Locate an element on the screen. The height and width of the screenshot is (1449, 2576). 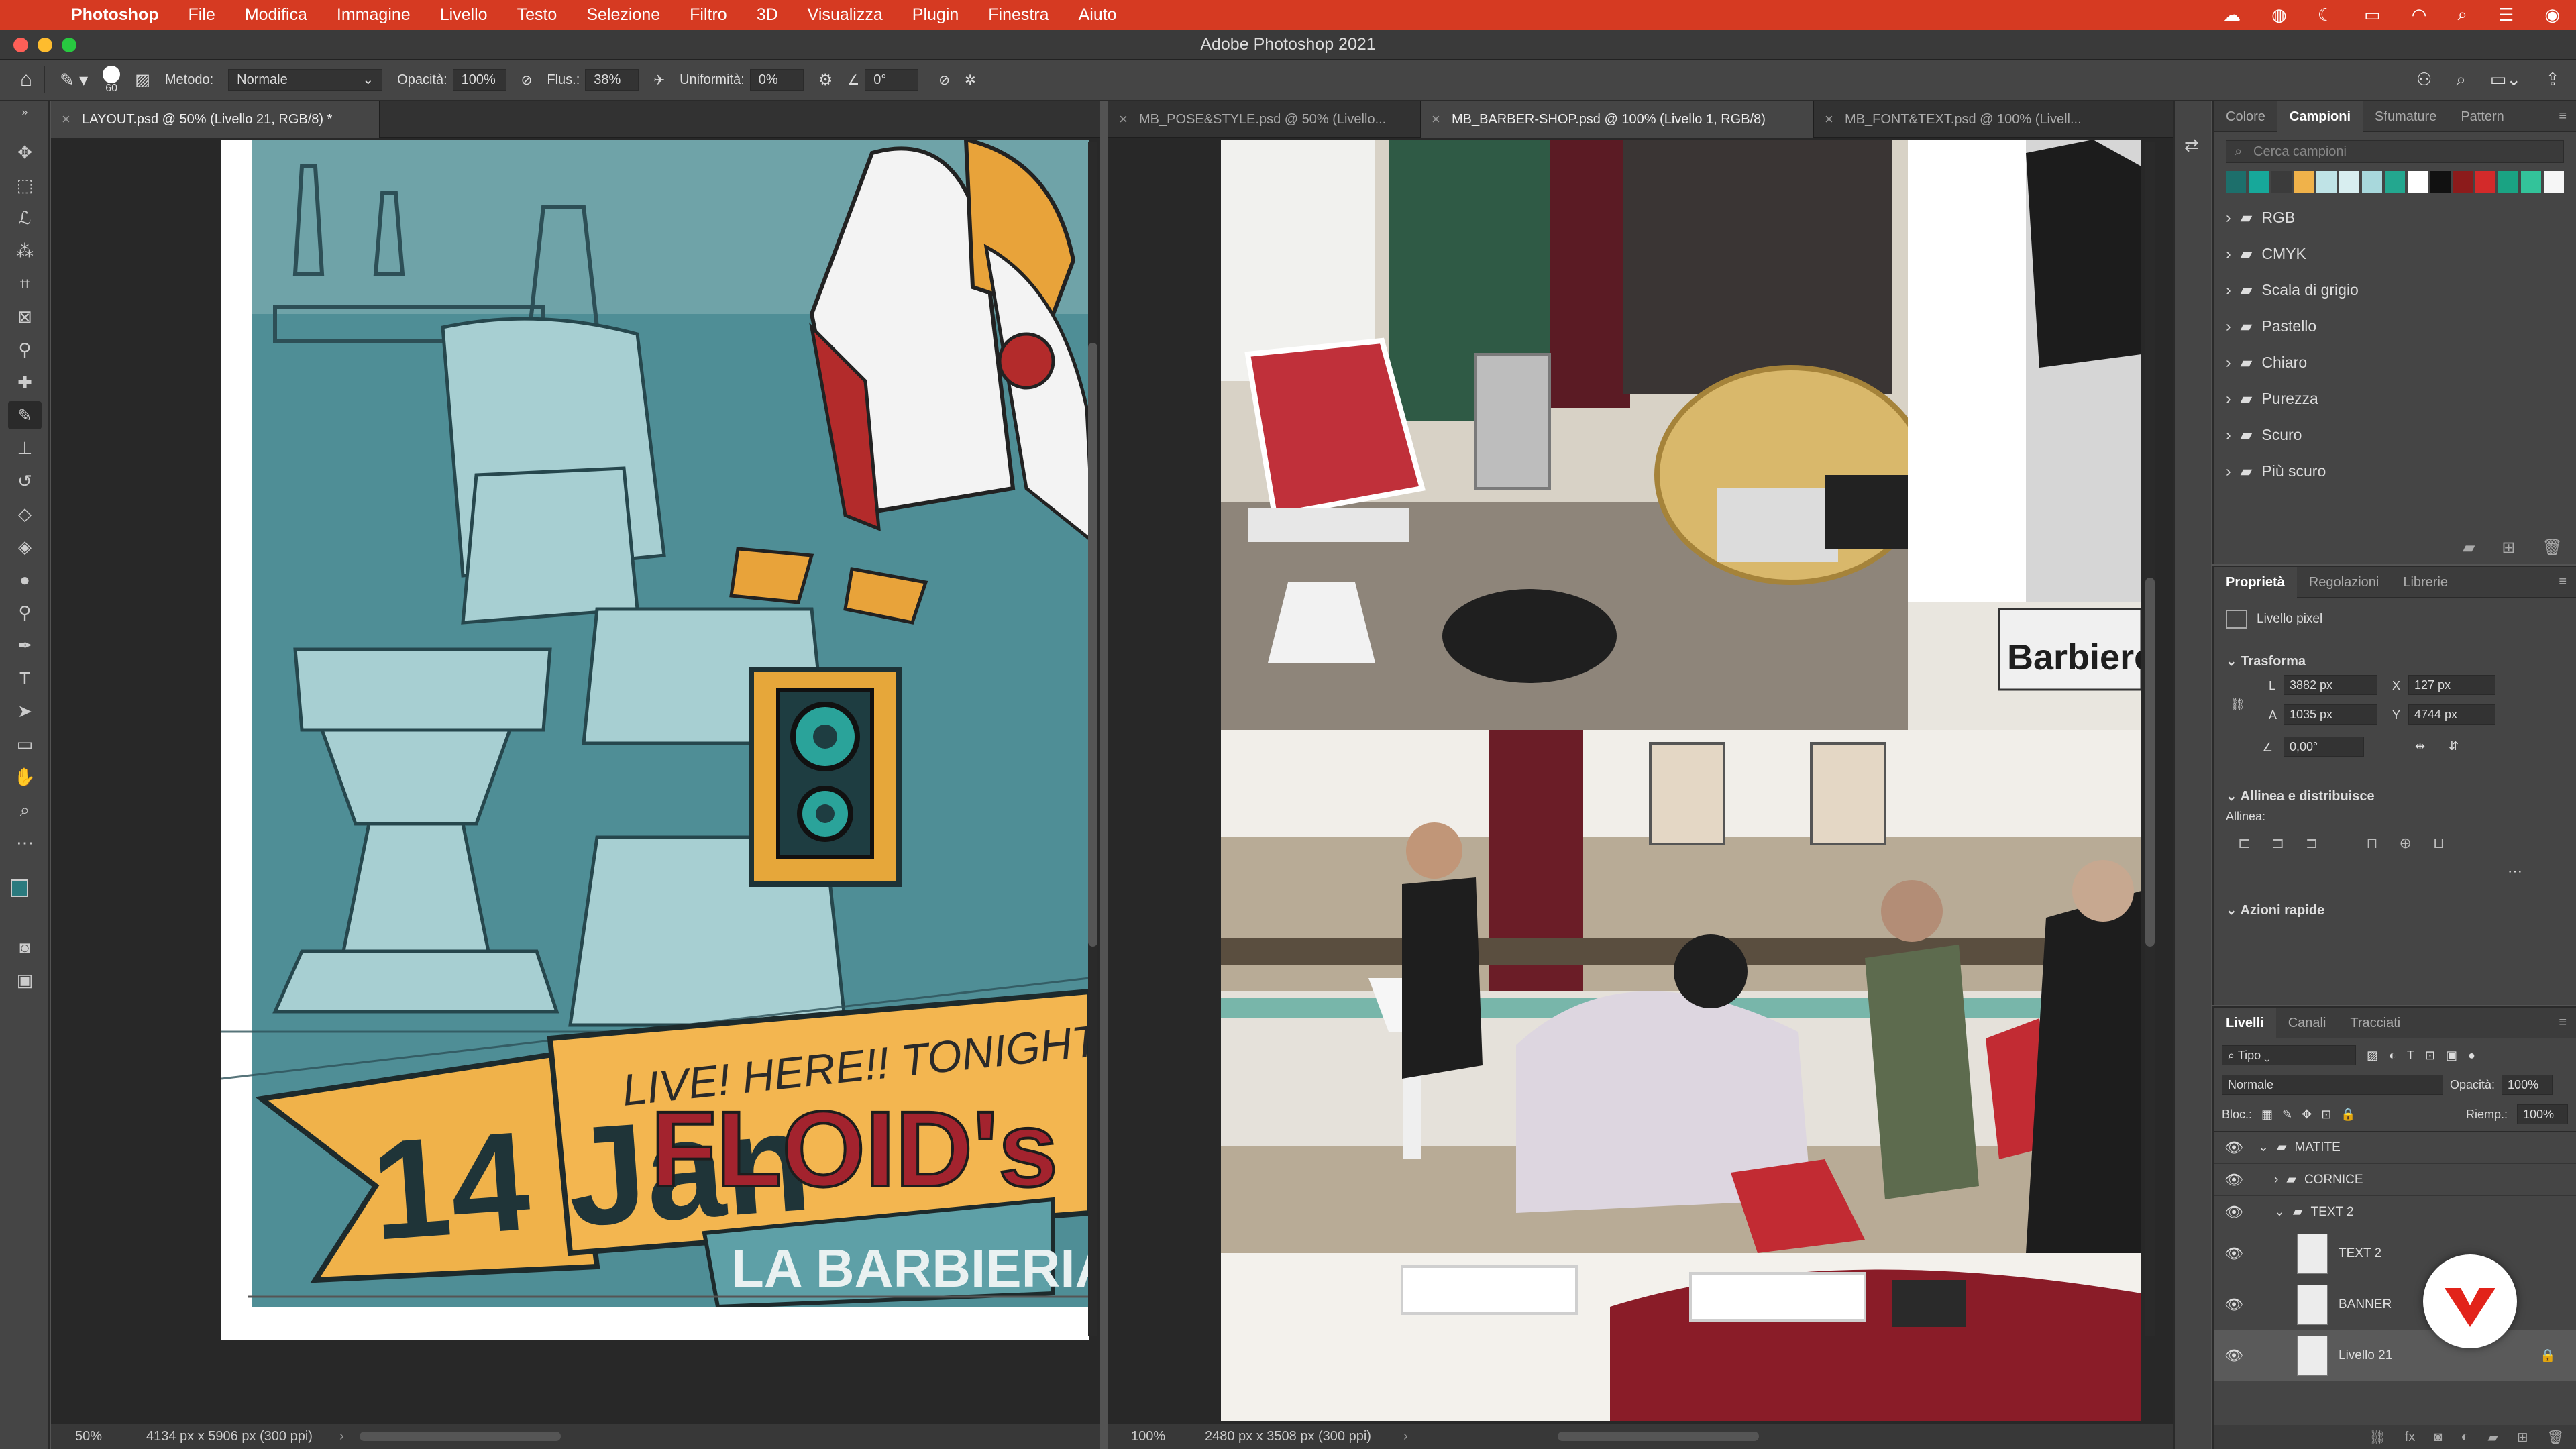
gear-icon: ⚙ is located at coordinates (825, 80).